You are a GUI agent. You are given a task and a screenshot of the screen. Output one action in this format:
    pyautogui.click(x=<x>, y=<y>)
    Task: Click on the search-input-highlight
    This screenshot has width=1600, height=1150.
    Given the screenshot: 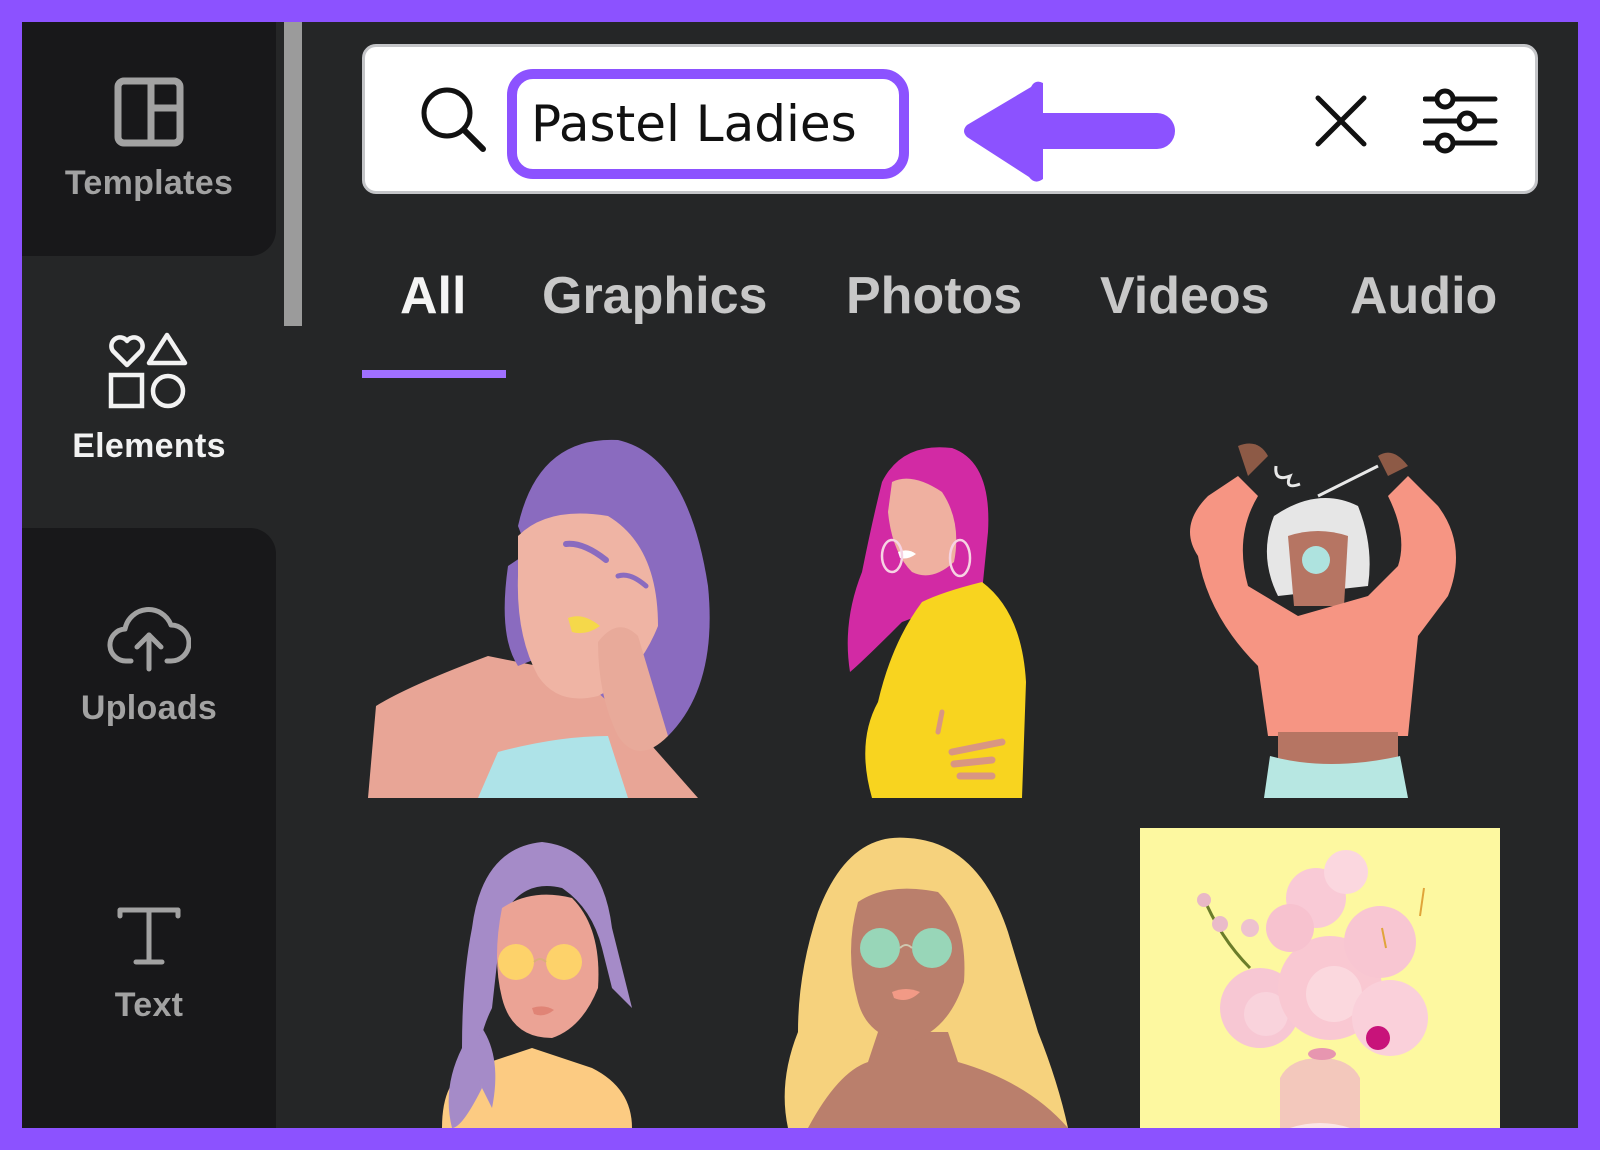 What is the action you would take?
    pyautogui.click(x=708, y=124)
    